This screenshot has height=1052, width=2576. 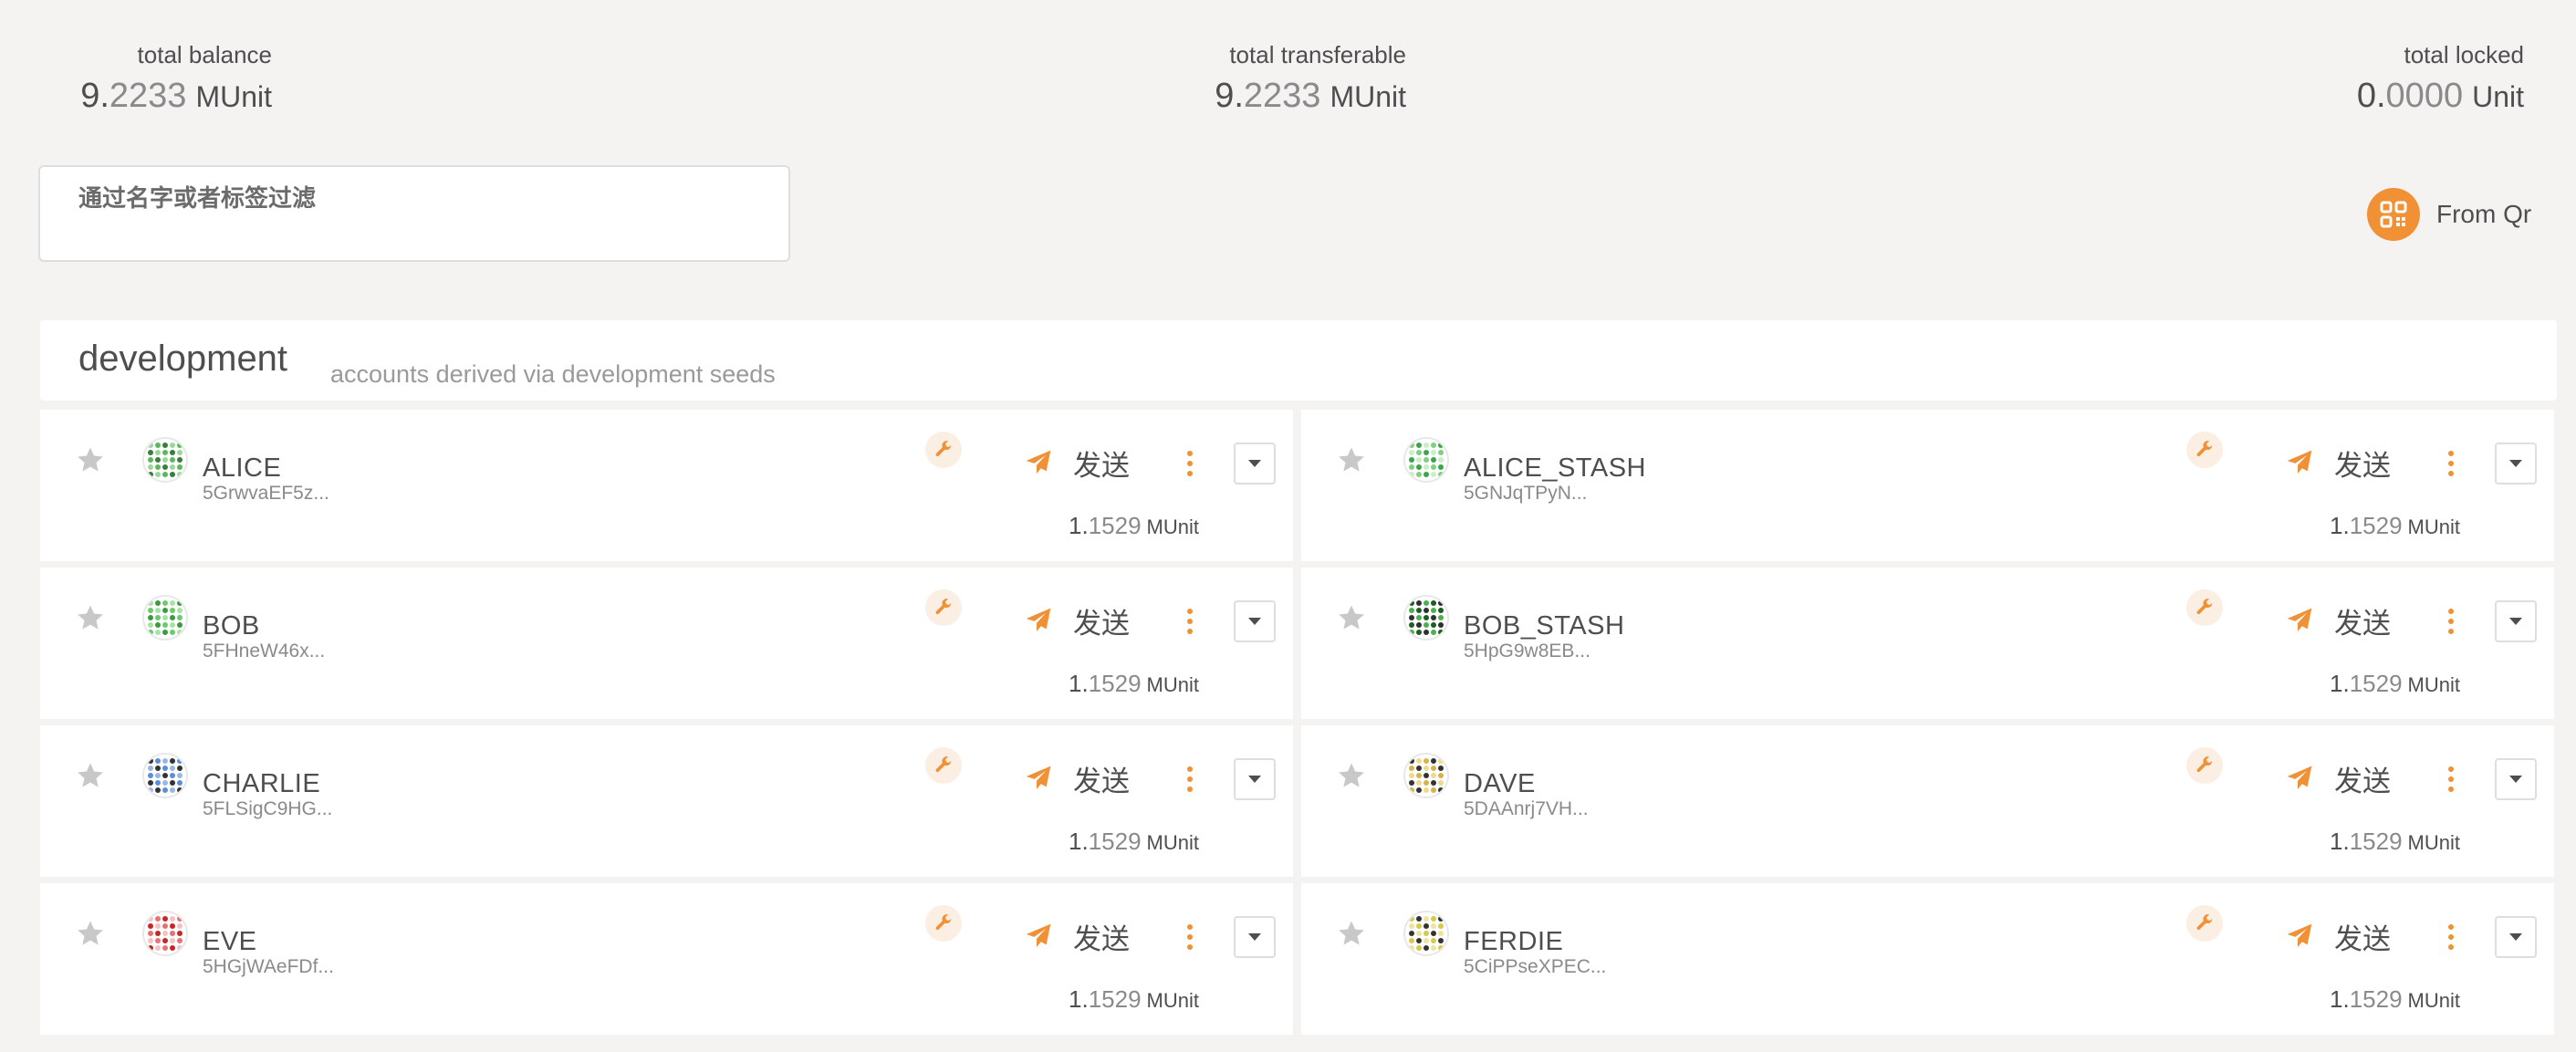 I want to click on account-name: FERDIE, so click(x=1514, y=941).